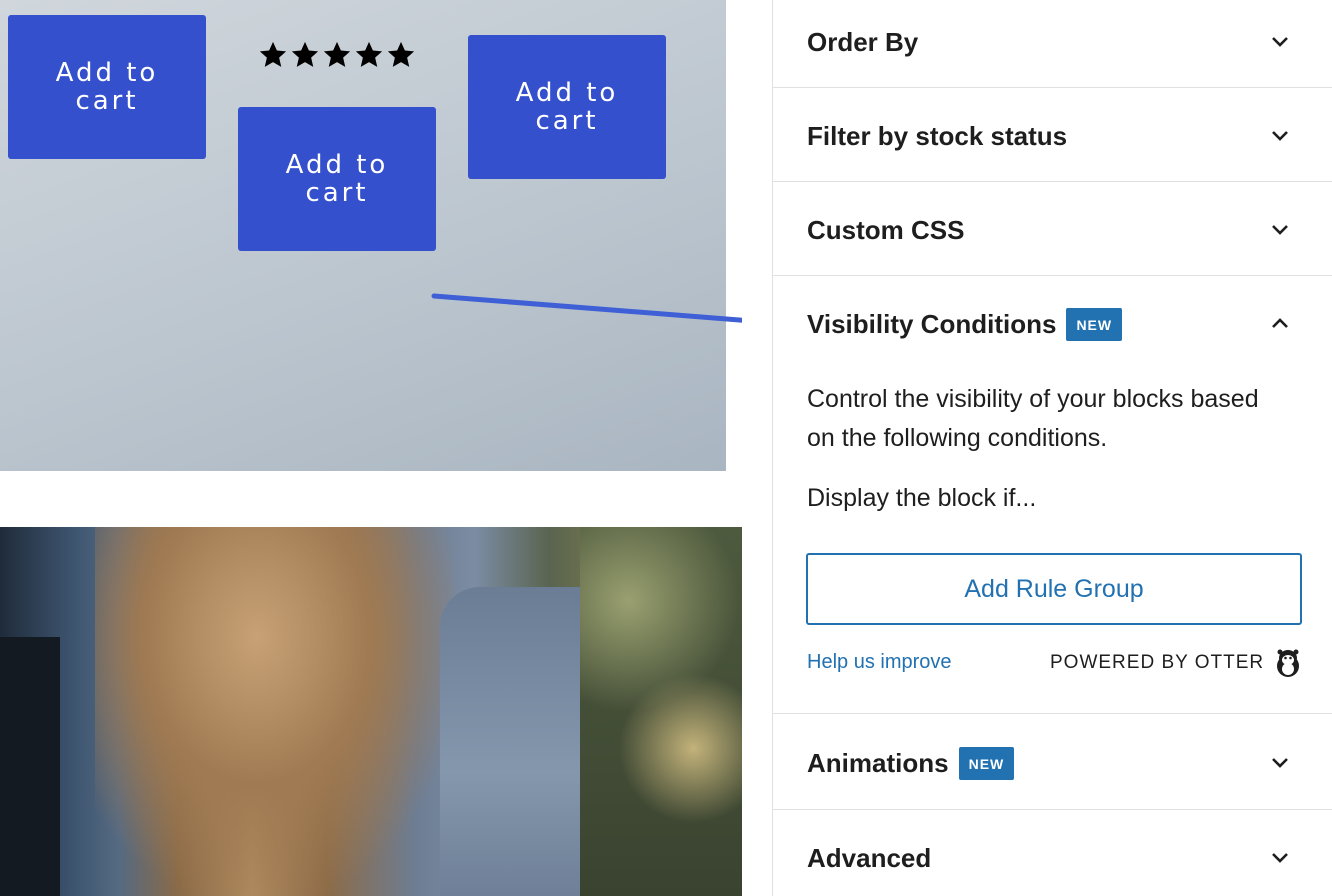 This screenshot has height=896, width=1332. I want to click on panel-title: Custom CSS, so click(886, 229).